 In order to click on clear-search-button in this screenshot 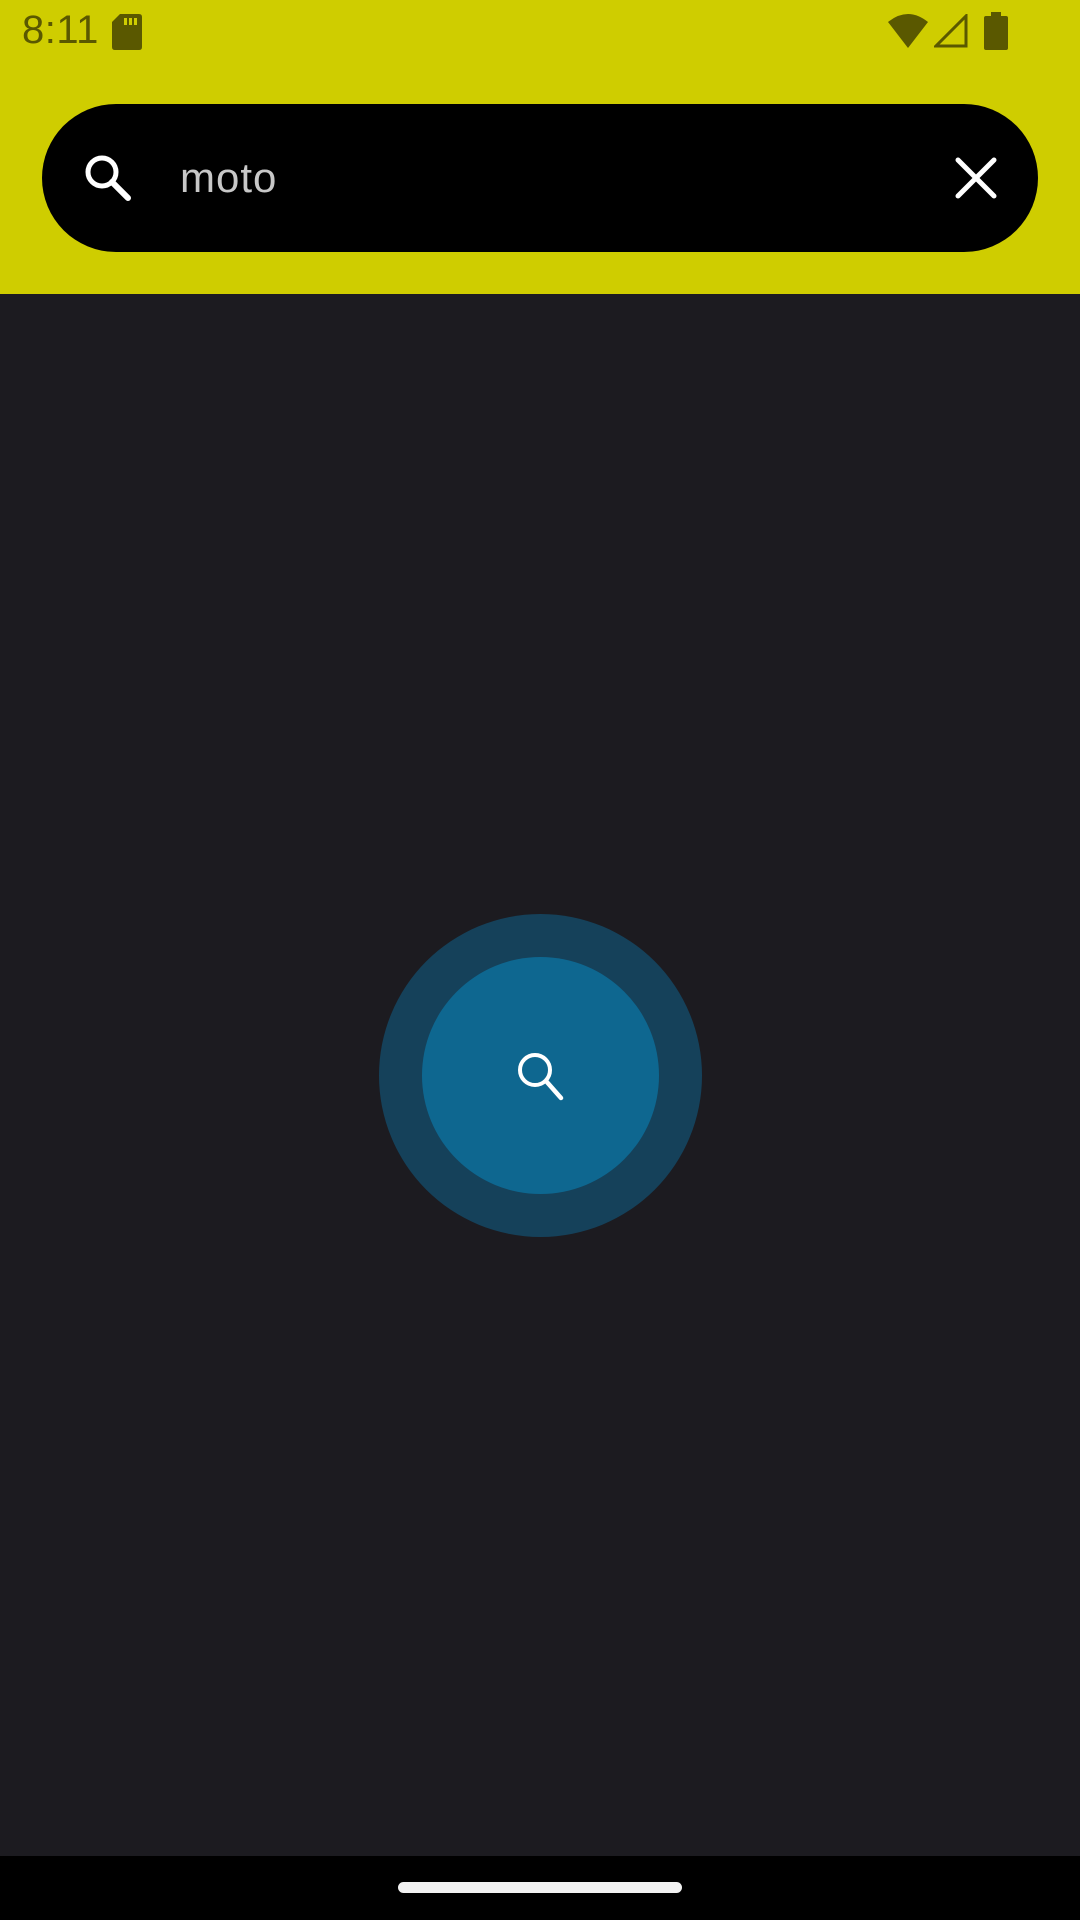, I will do `click(976, 178)`.